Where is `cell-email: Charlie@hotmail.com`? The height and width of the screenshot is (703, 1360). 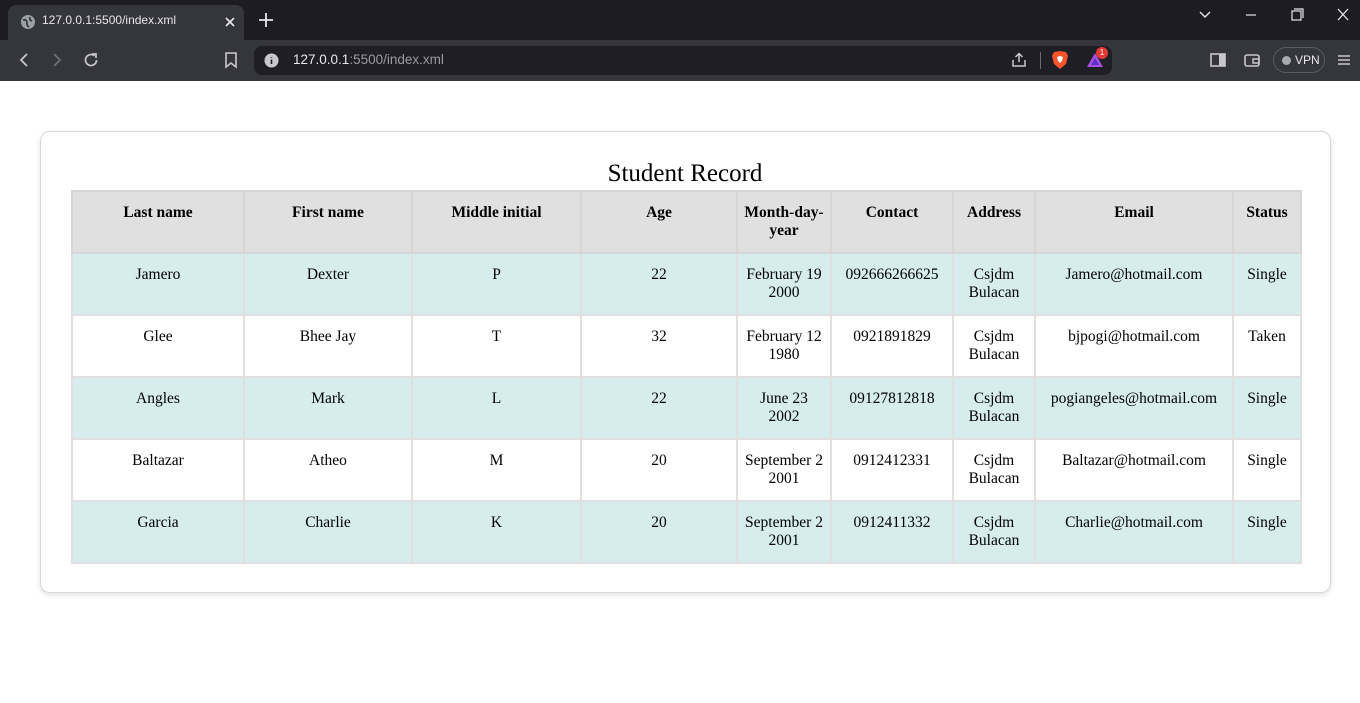 cell-email: Charlie@hotmail.com is located at coordinates (1134, 532).